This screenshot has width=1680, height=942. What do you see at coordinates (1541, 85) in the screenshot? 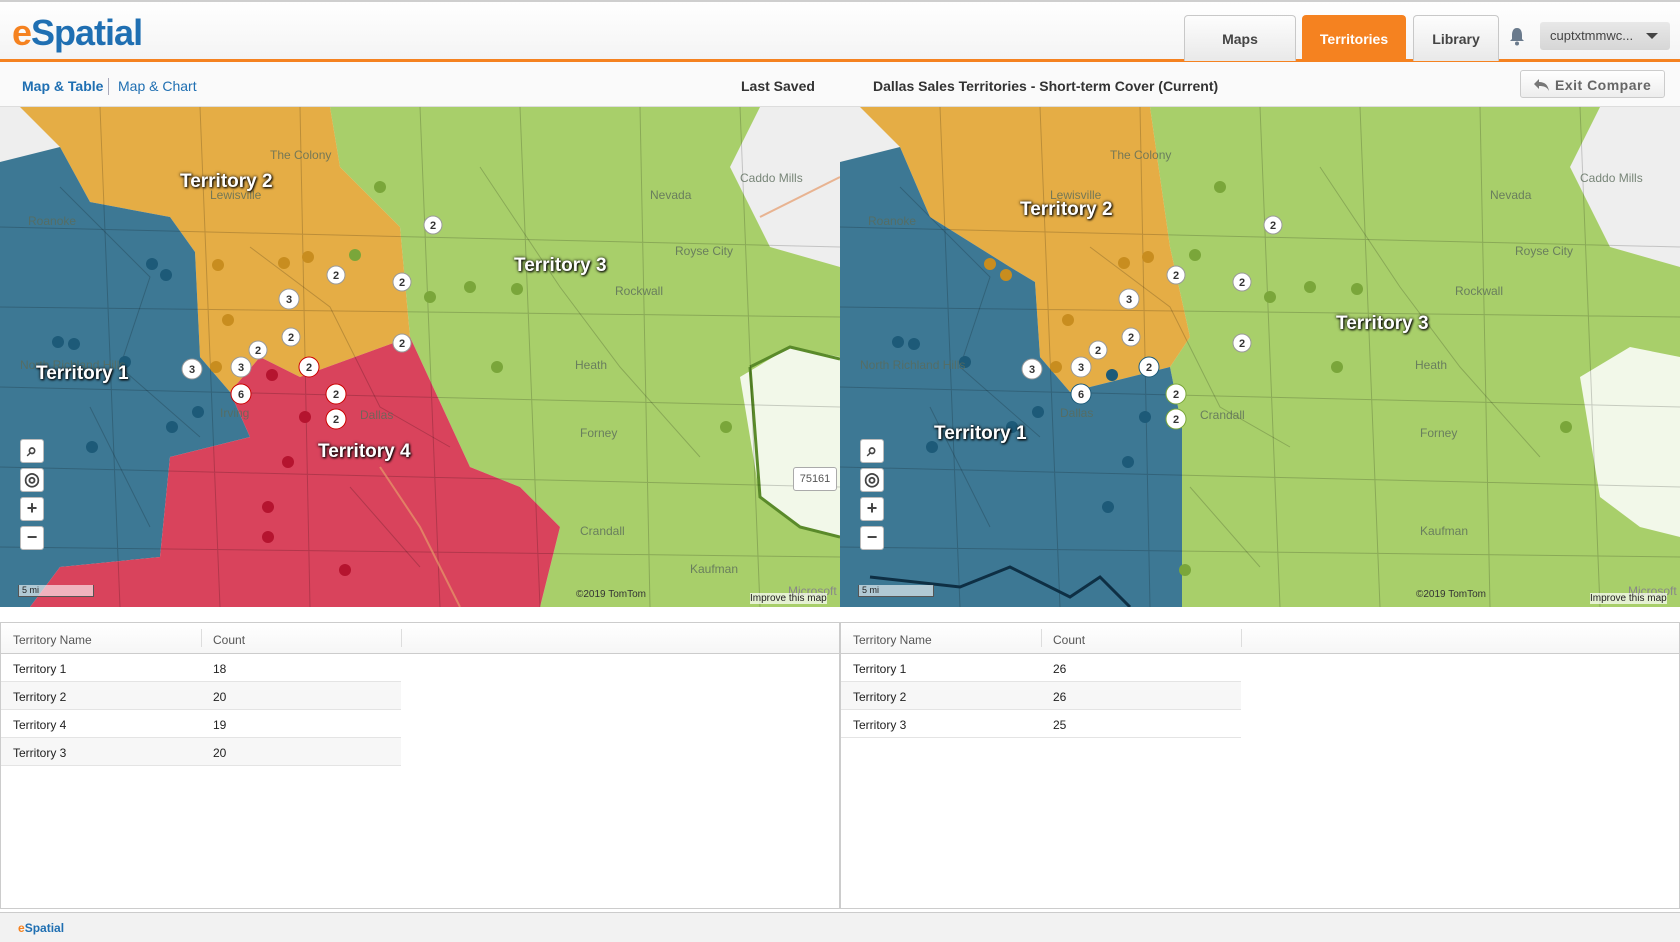
I see `undo-arrow-icon` at bounding box center [1541, 85].